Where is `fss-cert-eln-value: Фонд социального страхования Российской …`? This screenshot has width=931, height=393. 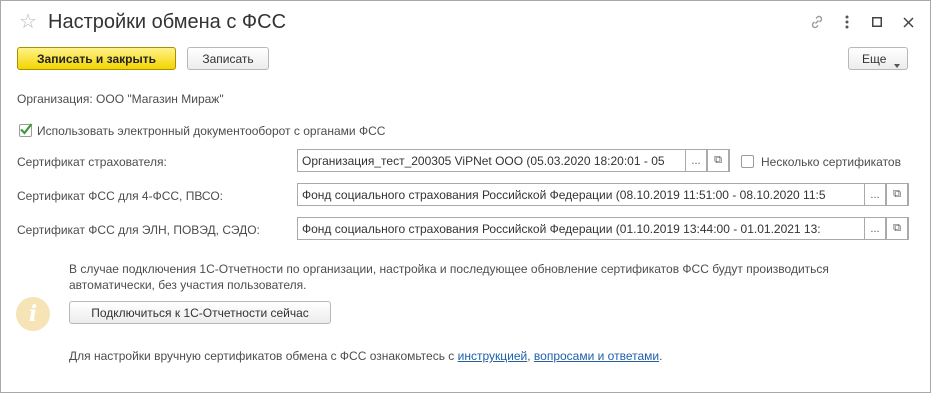 fss-cert-eln-value: Фонд социального страхования Российской … is located at coordinates (561, 229).